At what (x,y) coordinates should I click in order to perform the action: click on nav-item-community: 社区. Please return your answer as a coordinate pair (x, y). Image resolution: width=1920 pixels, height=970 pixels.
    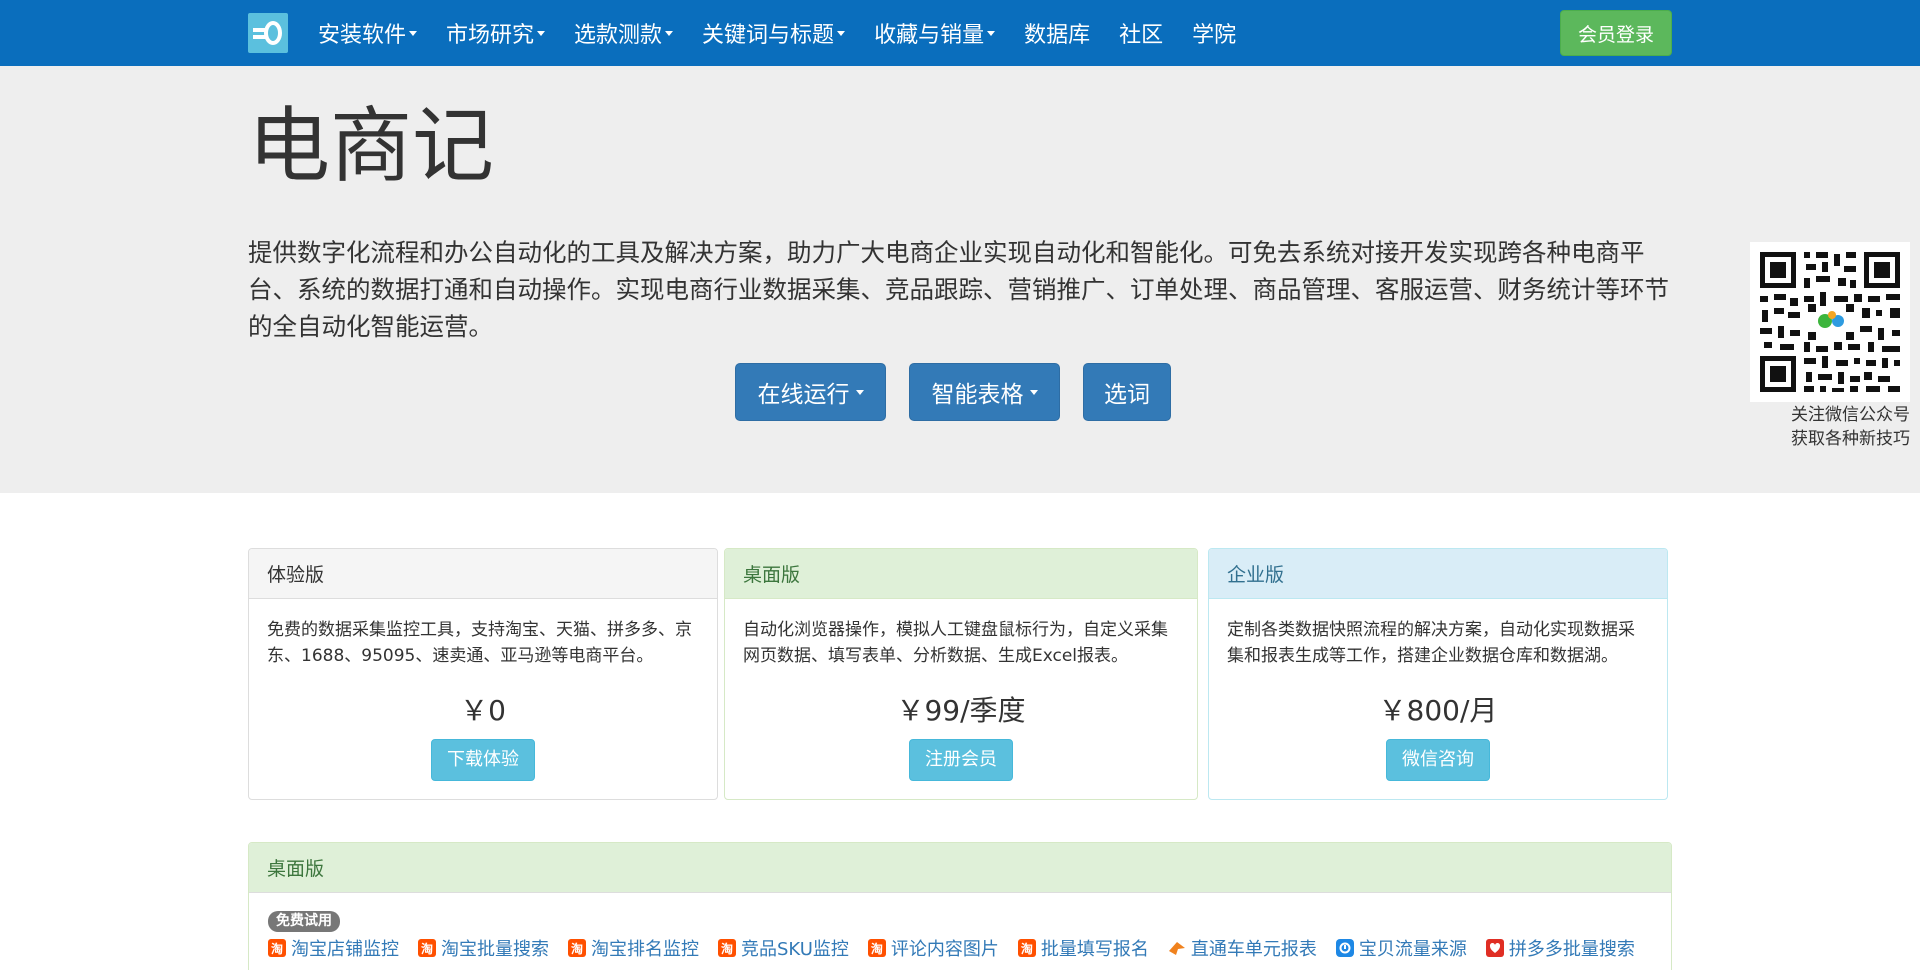
    Looking at the image, I should click on (1141, 33).